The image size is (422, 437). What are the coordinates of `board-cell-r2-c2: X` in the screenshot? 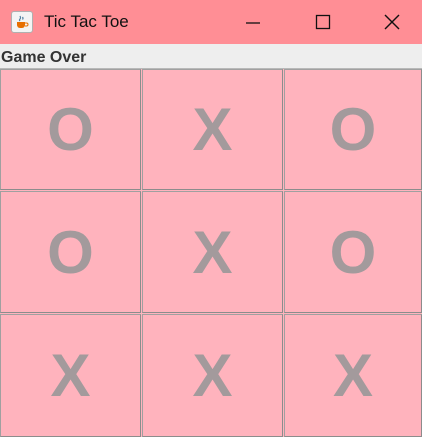 It's located at (212, 252).